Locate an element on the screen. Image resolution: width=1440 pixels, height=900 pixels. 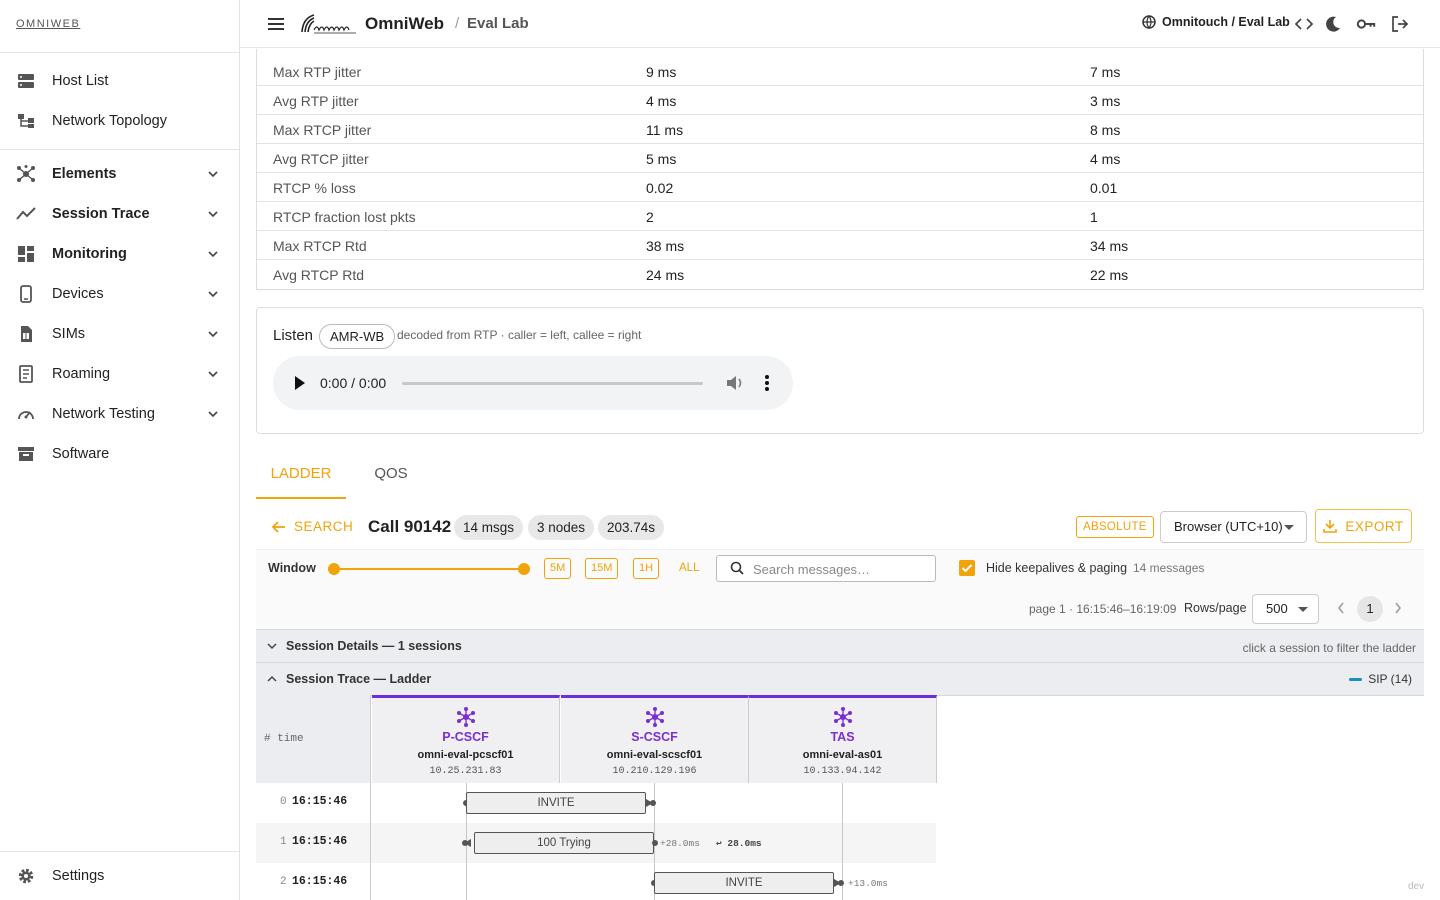
checkmark-icon is located at coordinates (967, 568).